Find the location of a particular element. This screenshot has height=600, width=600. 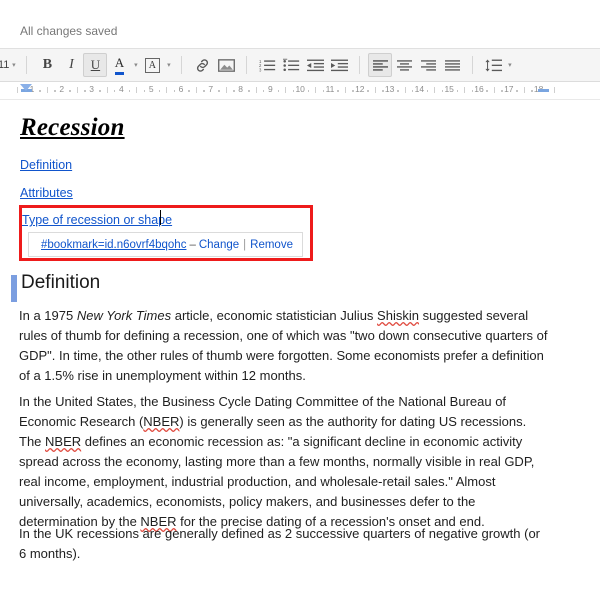

ruler-number: 10 is located at coordinates (300, 89).